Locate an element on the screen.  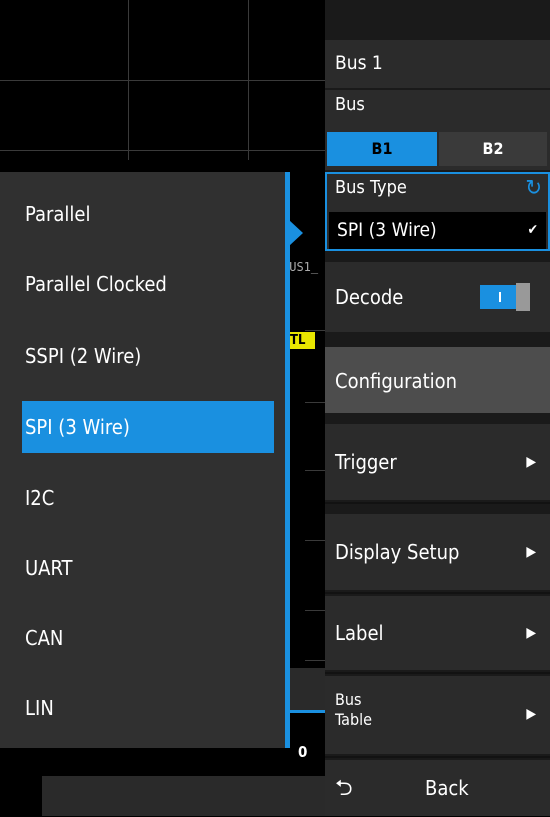
offset-value: 0 is located at coordinates (303, 752).